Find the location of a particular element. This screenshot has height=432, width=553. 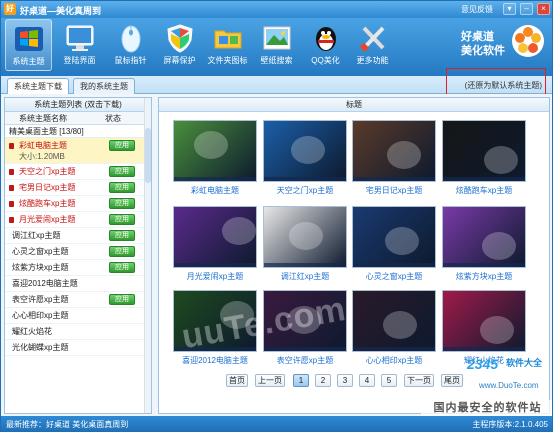

watermark-logo: 2345 is located at coordinates (483, 364).